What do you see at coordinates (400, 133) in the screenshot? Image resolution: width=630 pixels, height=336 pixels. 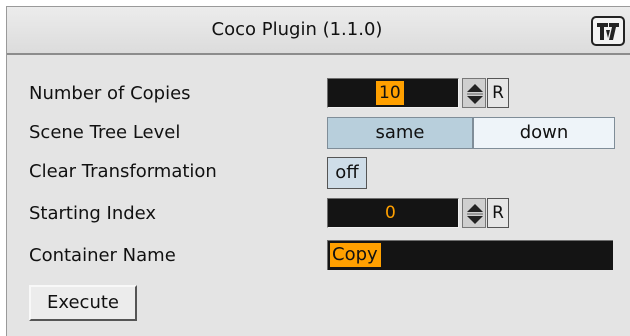 I see `scene-tree-option-same: same` at bounding box center [400, 133].